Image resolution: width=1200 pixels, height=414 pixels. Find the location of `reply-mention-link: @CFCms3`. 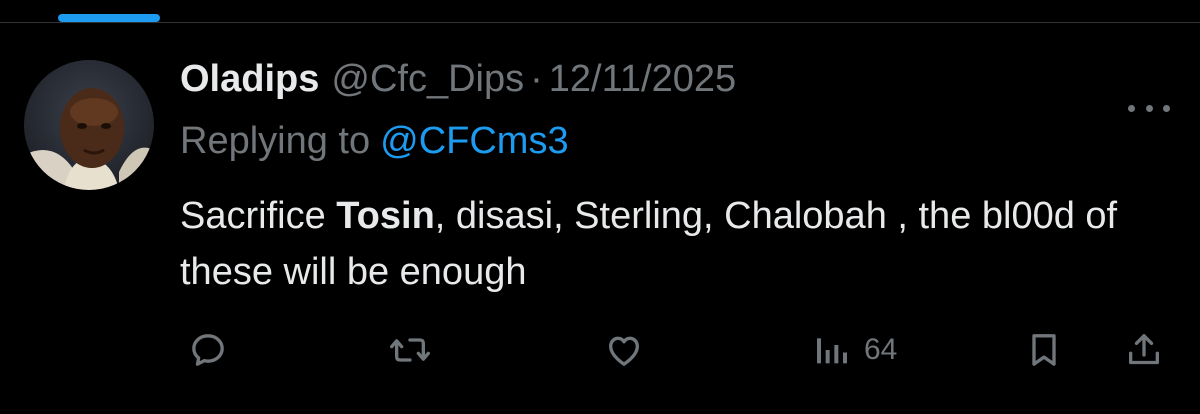

reply-mention-link: @CFCms3 is located at coordinates (474, 141).